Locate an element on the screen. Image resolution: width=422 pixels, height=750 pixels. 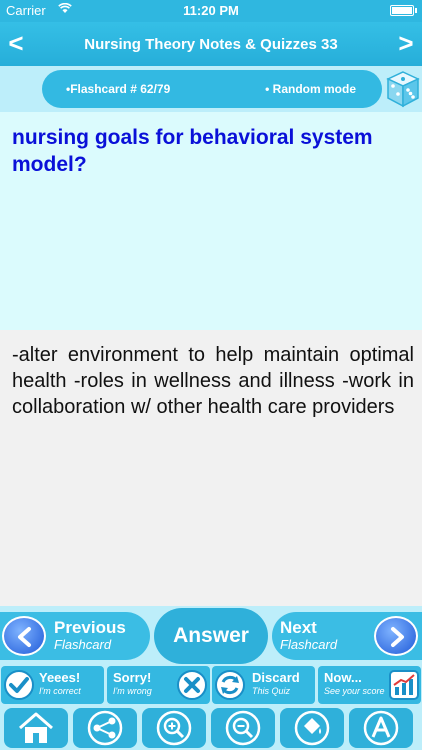
next-sublabel: Flashcard is located at coordinates (309, 644).